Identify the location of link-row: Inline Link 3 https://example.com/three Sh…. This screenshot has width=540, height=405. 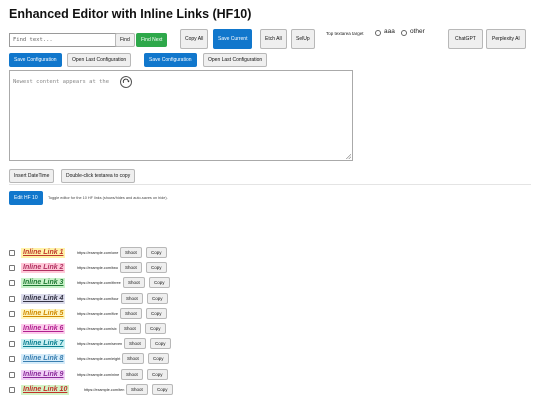
(109, 283).